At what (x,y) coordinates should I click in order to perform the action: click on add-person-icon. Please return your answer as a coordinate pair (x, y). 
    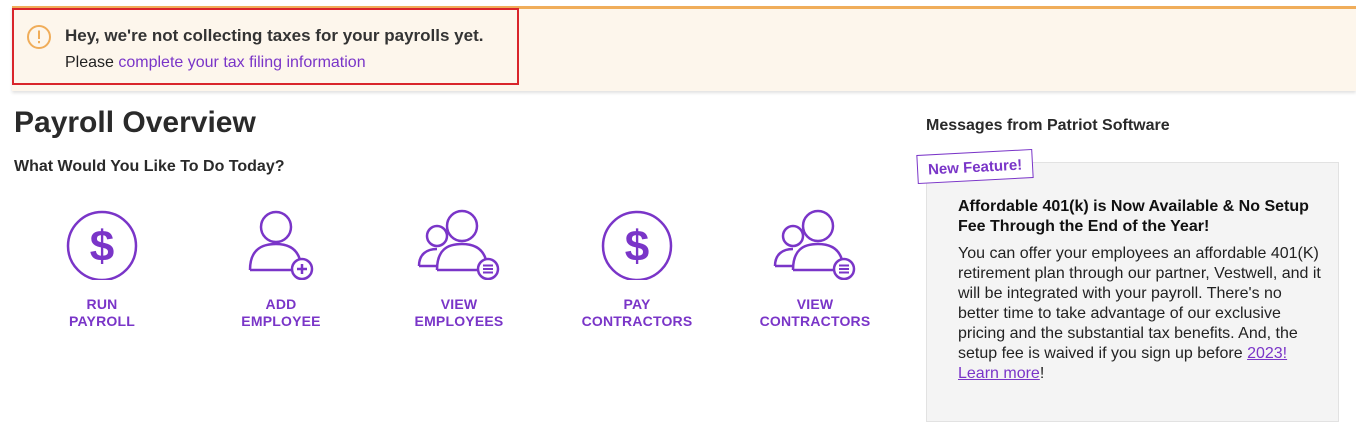
    Looking at the image, I should click on (281, 245).